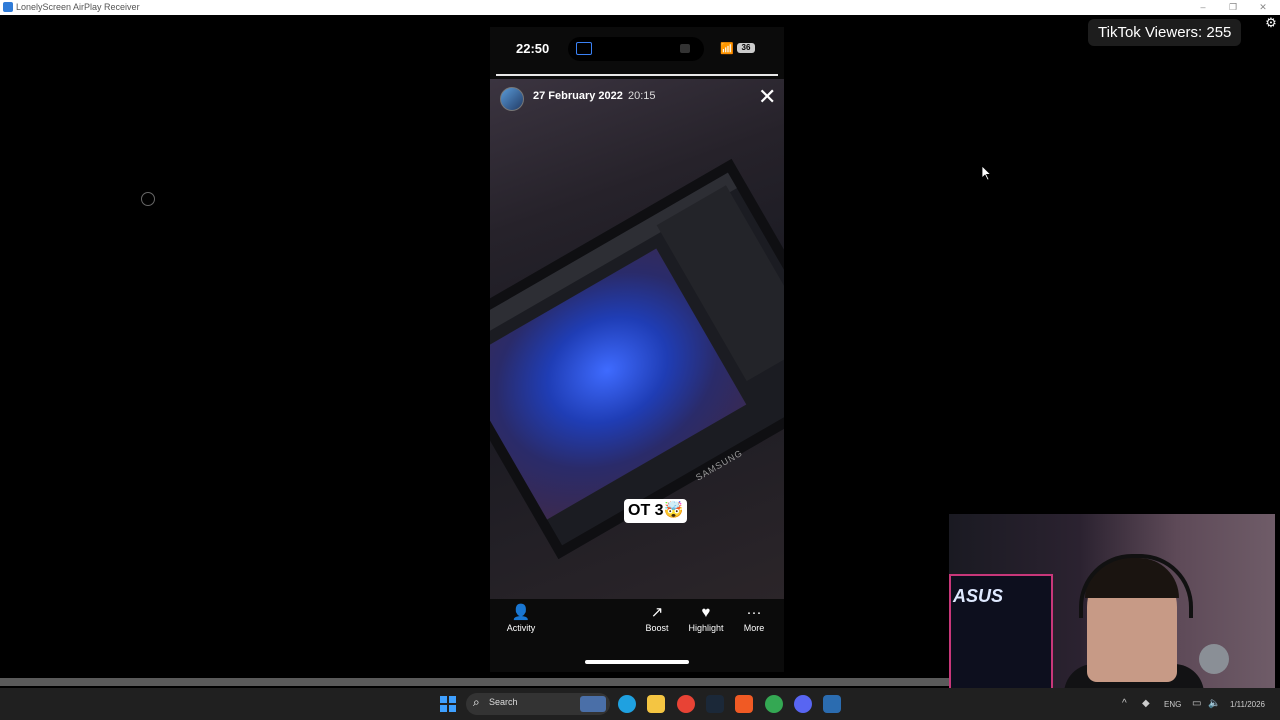  Describe the element at coordinates (78, 7) in the screenshot. I see `window-title: LonelyScreen AirPlay Receiver` at that location.